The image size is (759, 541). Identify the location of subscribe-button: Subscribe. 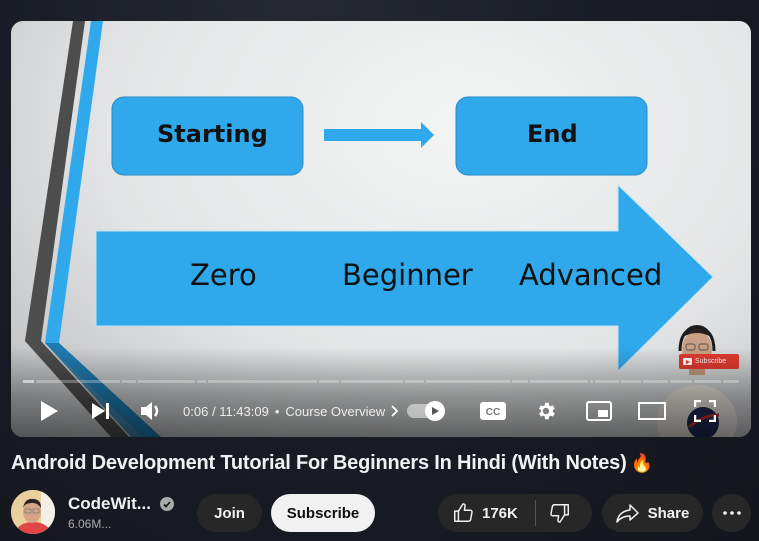
(323, 513).